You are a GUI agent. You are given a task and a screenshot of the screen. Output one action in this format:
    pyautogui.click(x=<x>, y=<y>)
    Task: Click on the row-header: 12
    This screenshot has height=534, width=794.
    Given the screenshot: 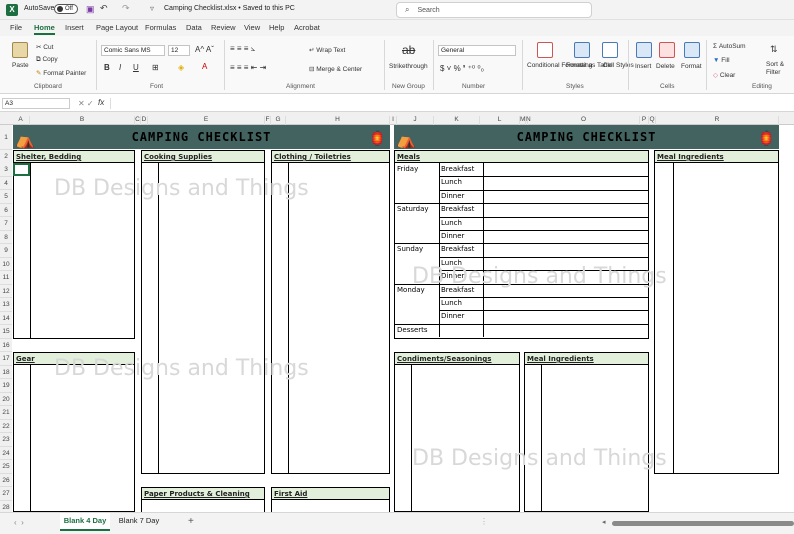 What is the action you would take?
    pyautogui.click(x=6, y=291)
    